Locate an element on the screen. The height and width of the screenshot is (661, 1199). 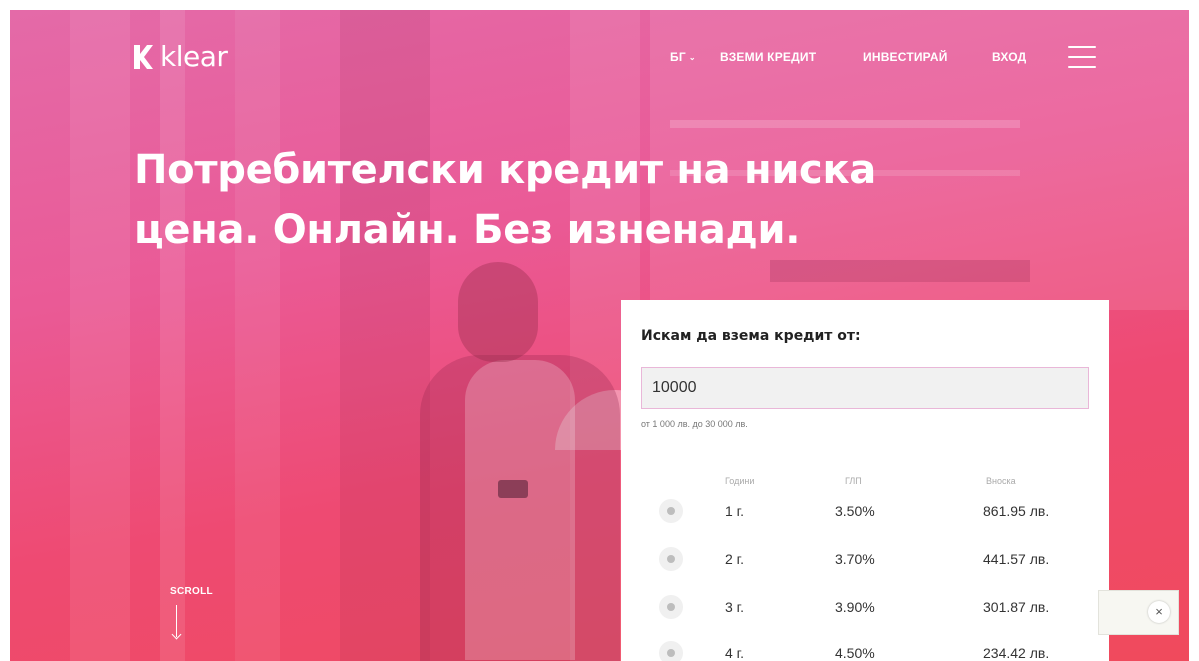
loan-option-row: 3 г. 3.90% 301.87 лв. is located at coordinates (865, 609).